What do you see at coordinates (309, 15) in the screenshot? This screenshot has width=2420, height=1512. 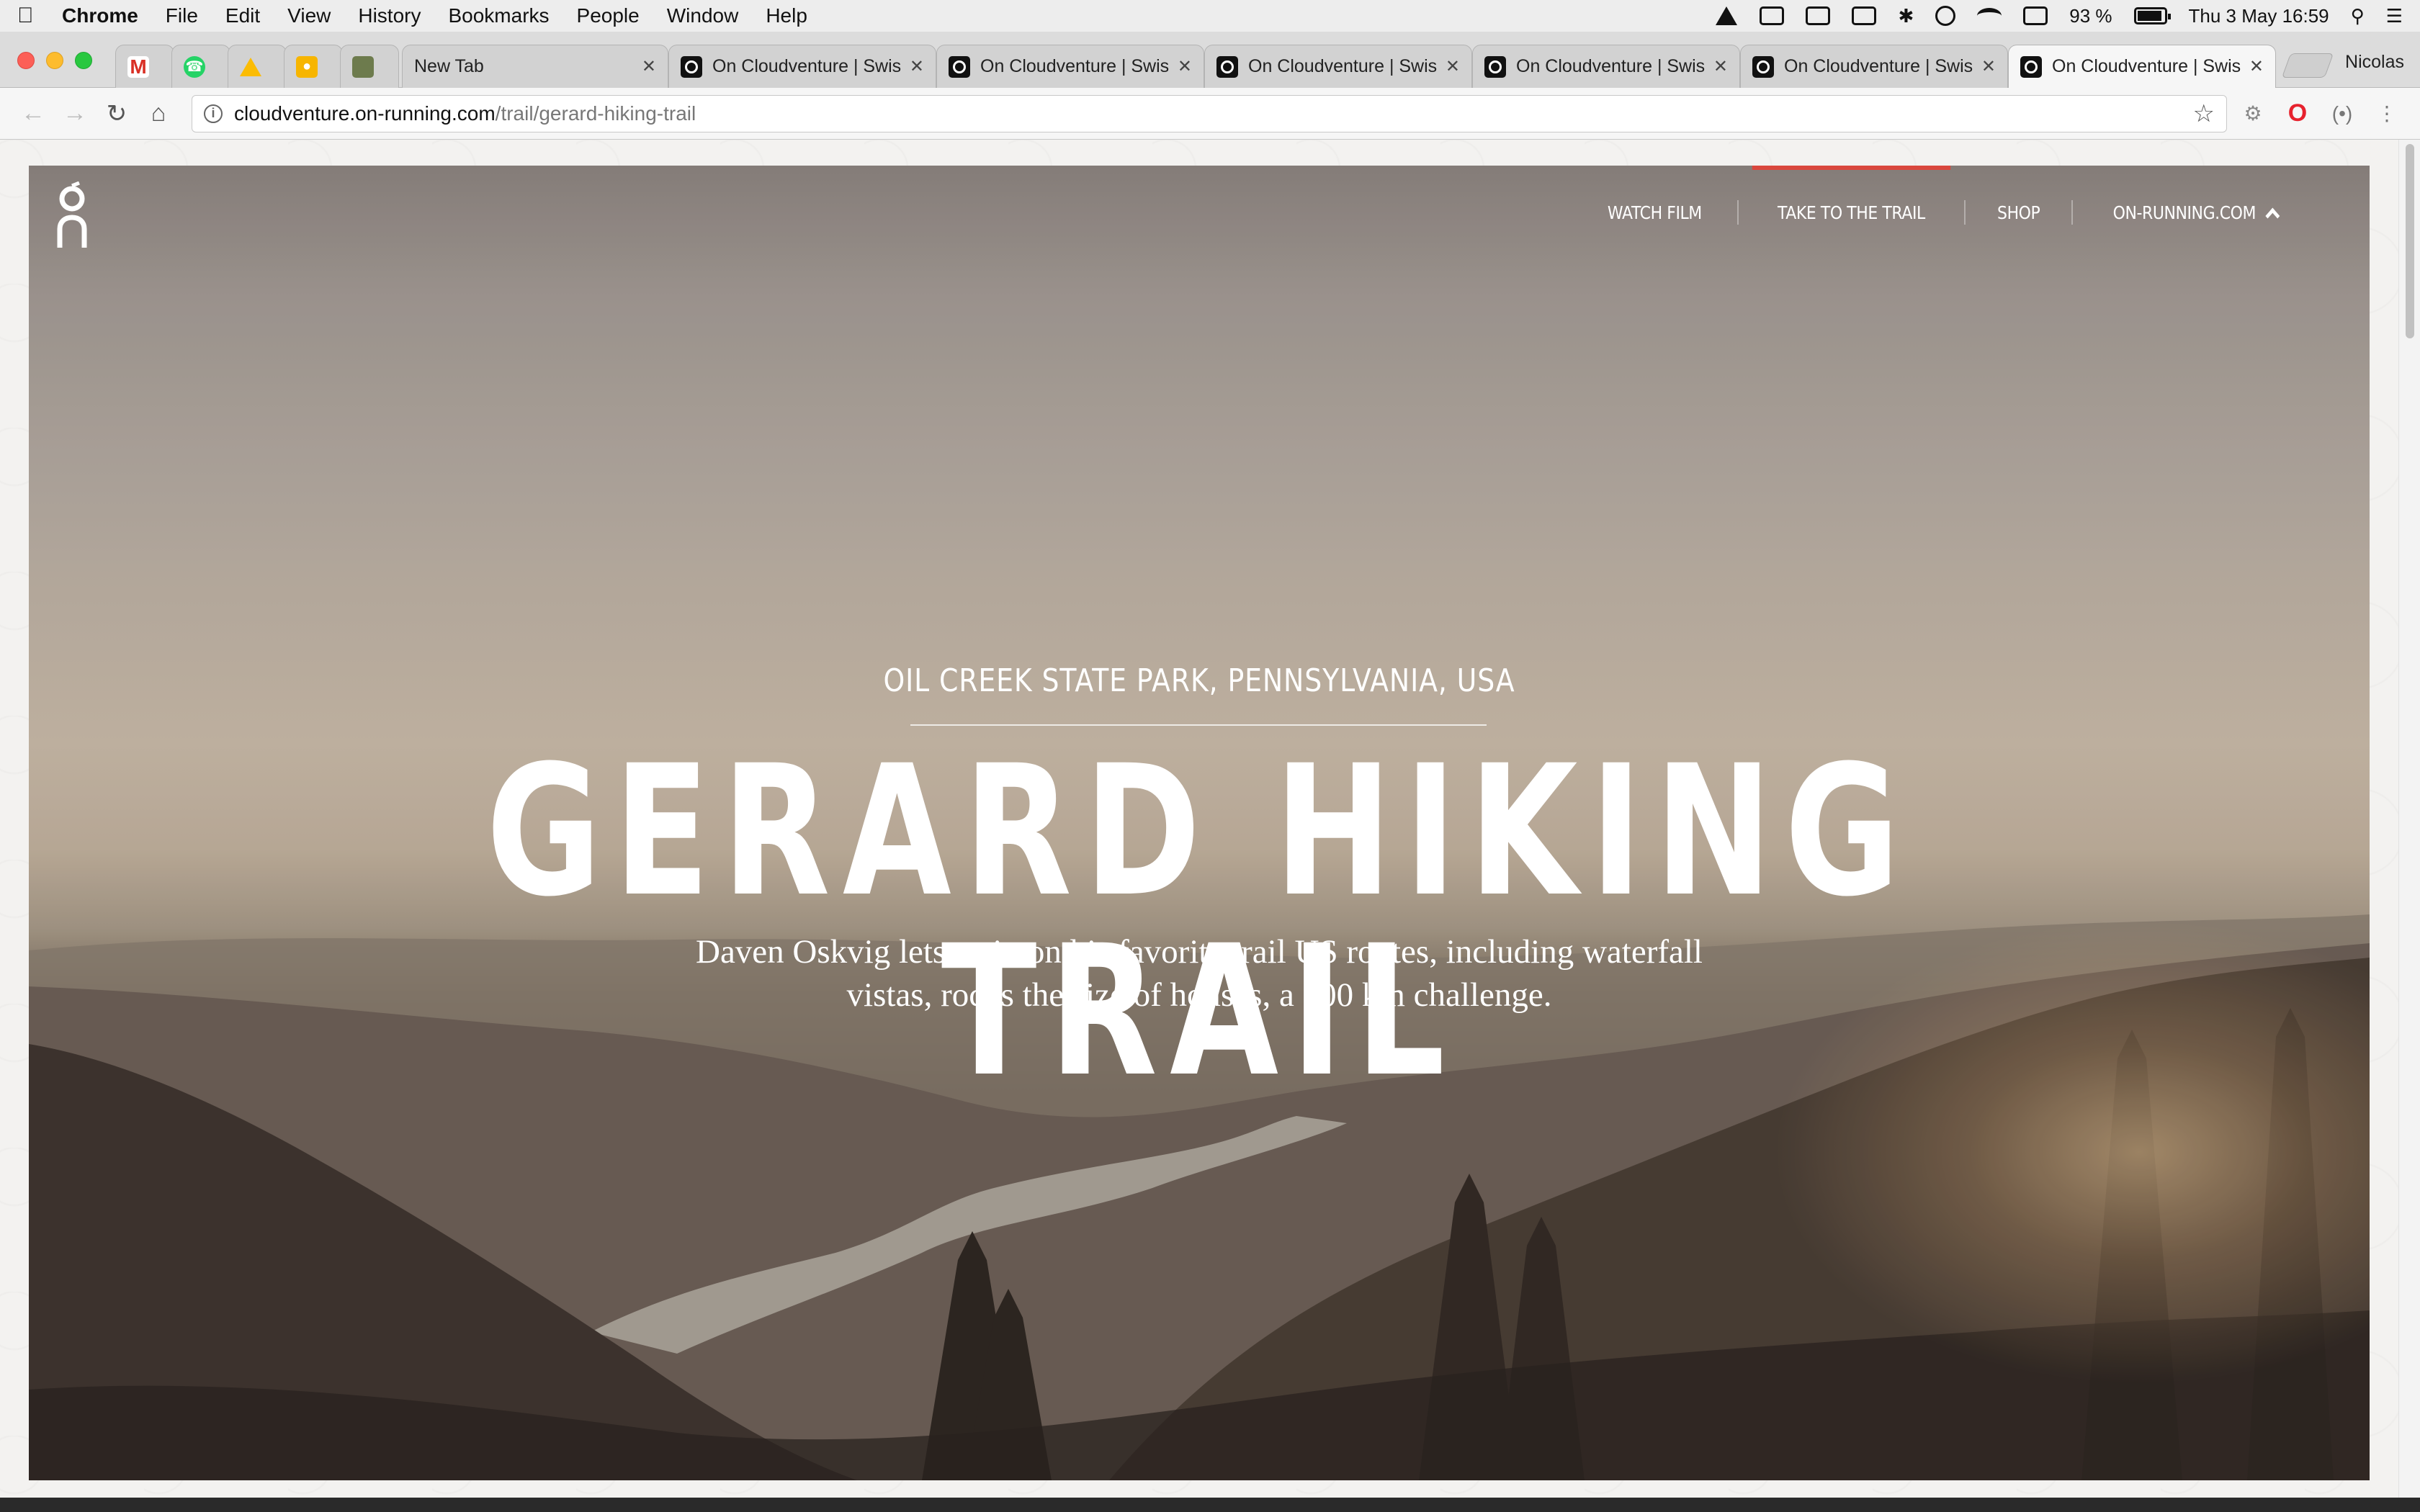 I see `menu-view: View` at bounding box center [309, 15].